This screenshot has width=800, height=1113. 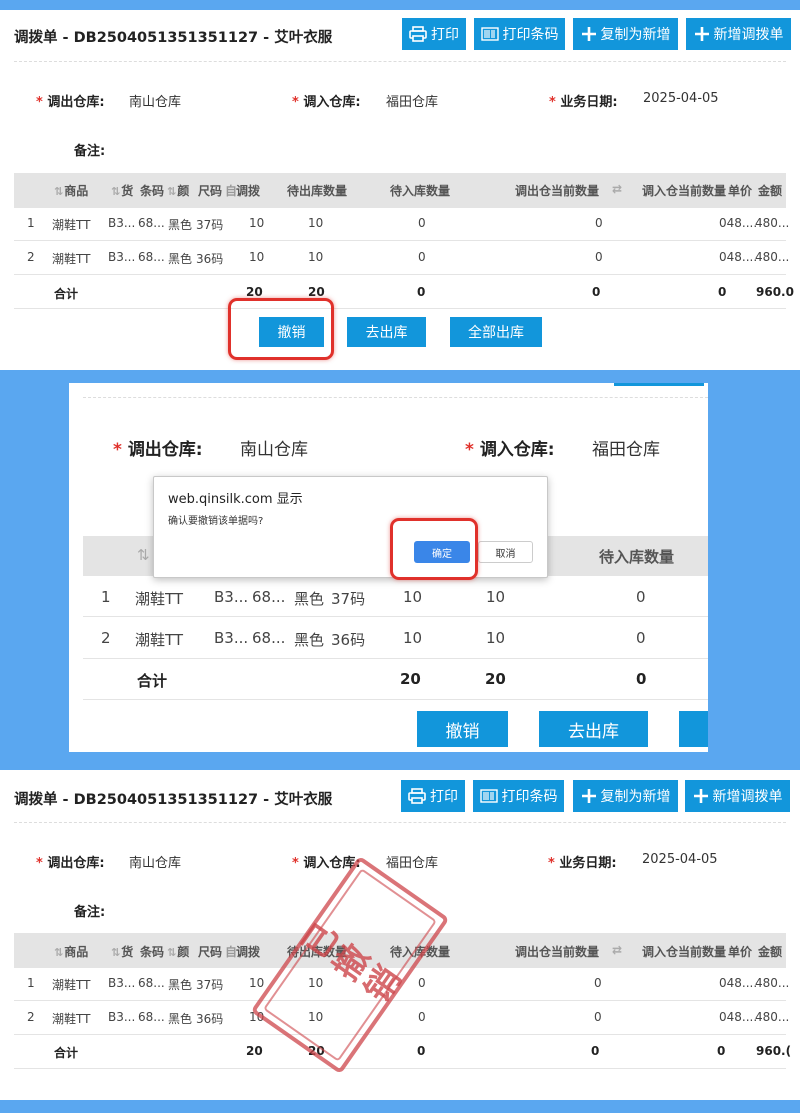 What do you see at coordinates (635, 35) in the screenshot?
I see `copy-new-label: 复制为新增` at bounding box center [635, 35].